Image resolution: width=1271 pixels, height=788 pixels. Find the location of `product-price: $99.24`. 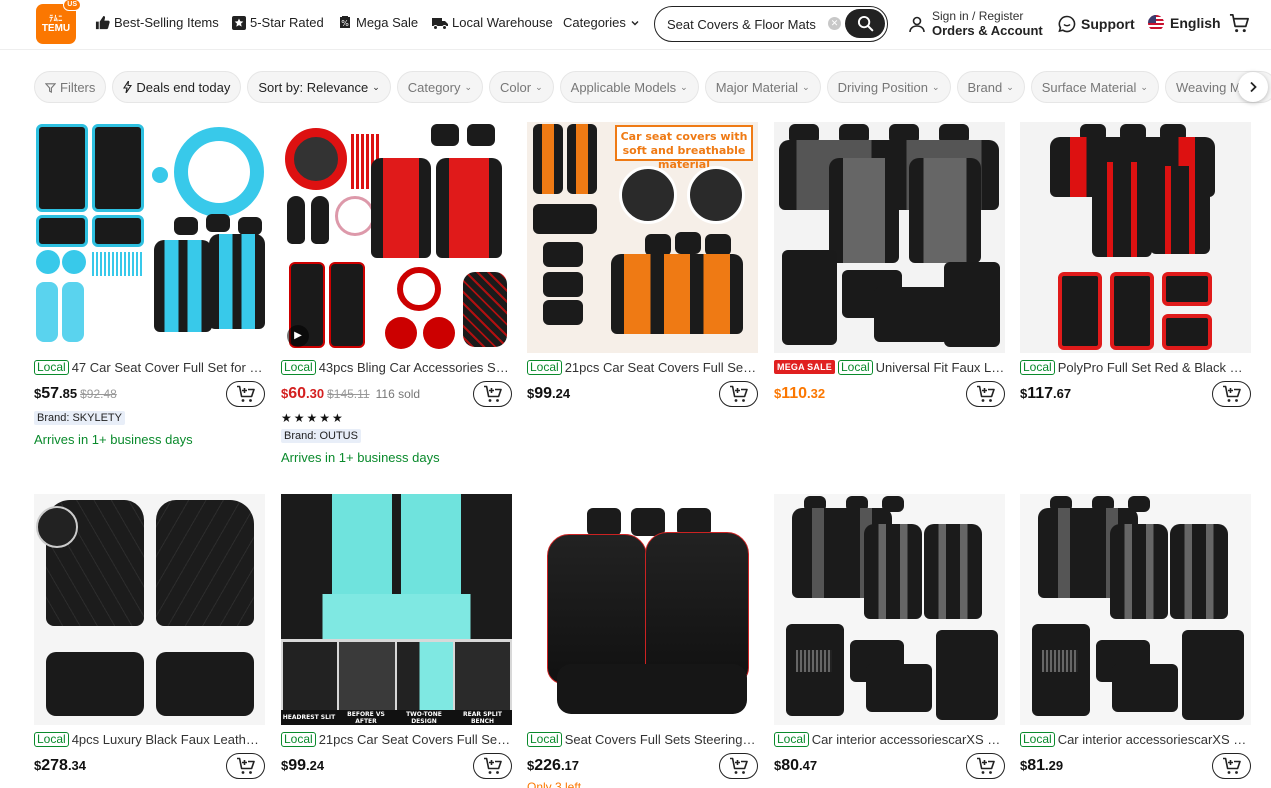

product-price: $99.24 is located at coordinates (303, 765).